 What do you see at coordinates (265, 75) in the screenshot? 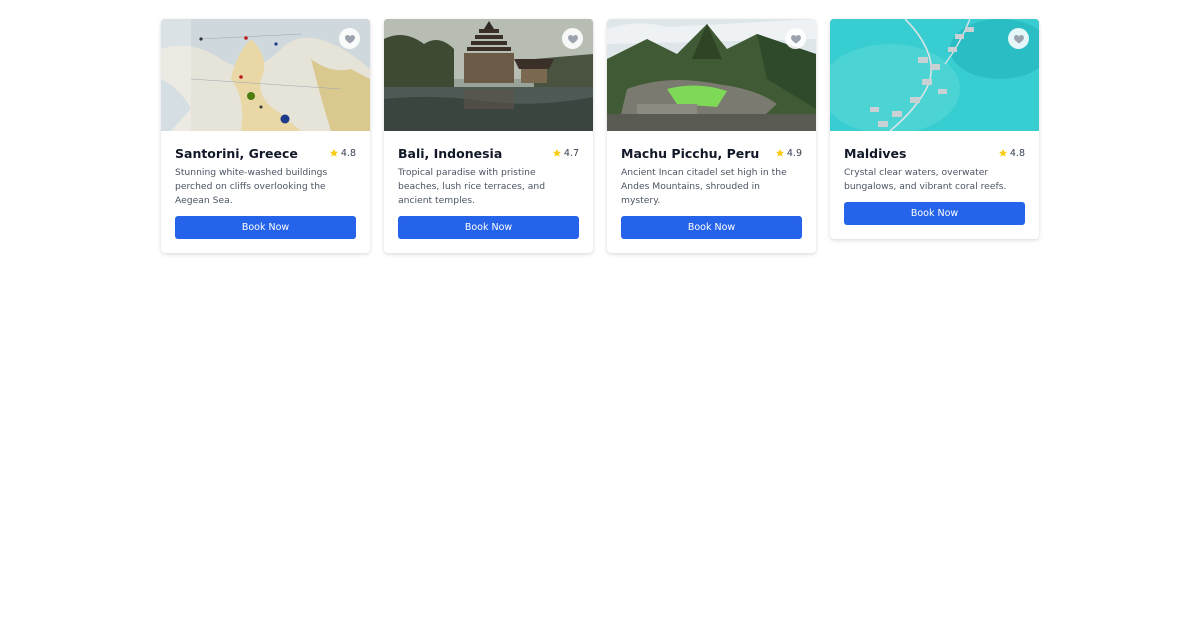
I see `destination-image-map` at bounding box center [265, 75].